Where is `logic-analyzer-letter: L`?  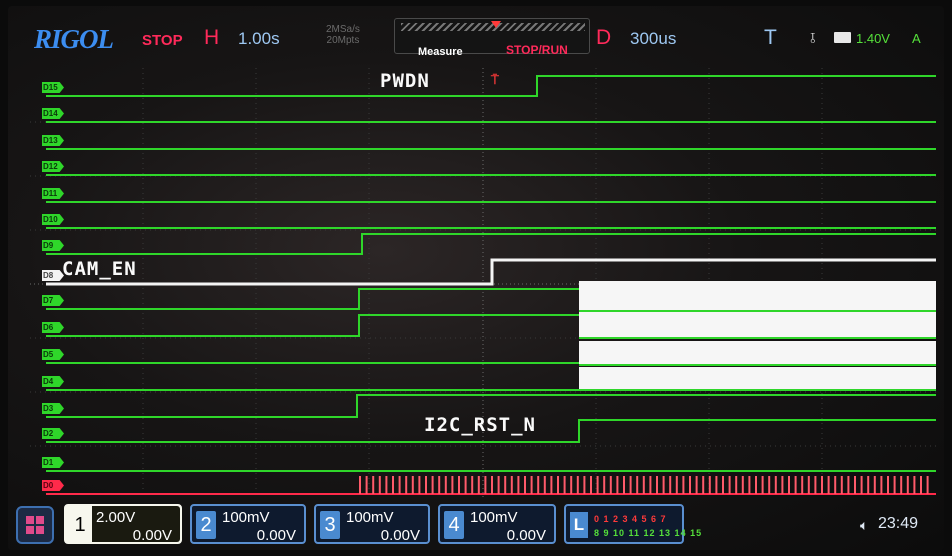 logic-analyzer-letter: L is located at coordinates (579, 525).